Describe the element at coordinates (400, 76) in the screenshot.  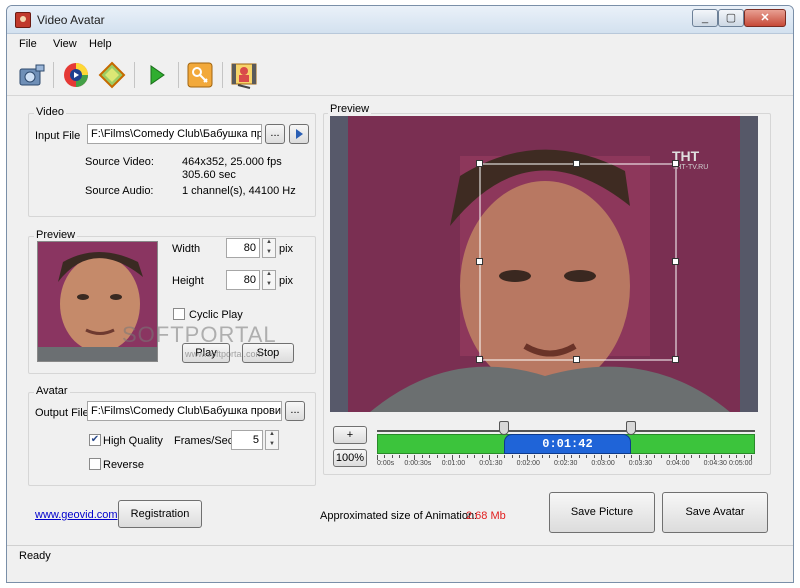
I see `toolbar` at that location.